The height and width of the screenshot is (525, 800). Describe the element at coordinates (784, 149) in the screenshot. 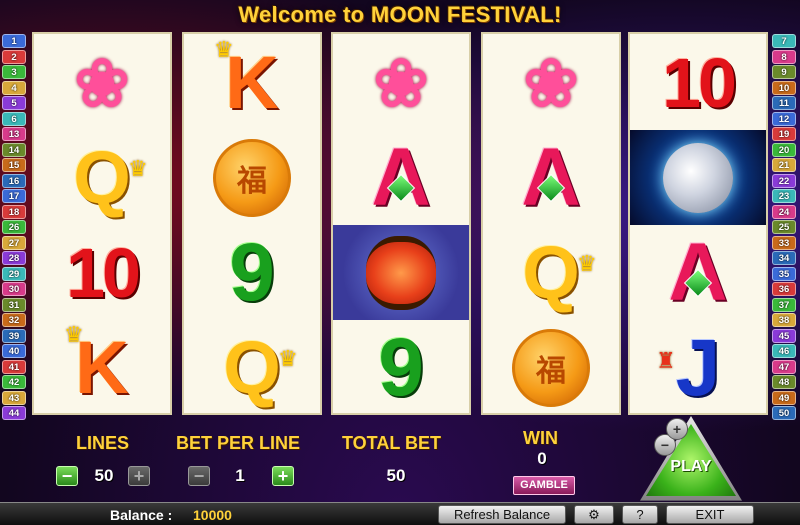

I see `payline-indicator-20: 20` at that location.